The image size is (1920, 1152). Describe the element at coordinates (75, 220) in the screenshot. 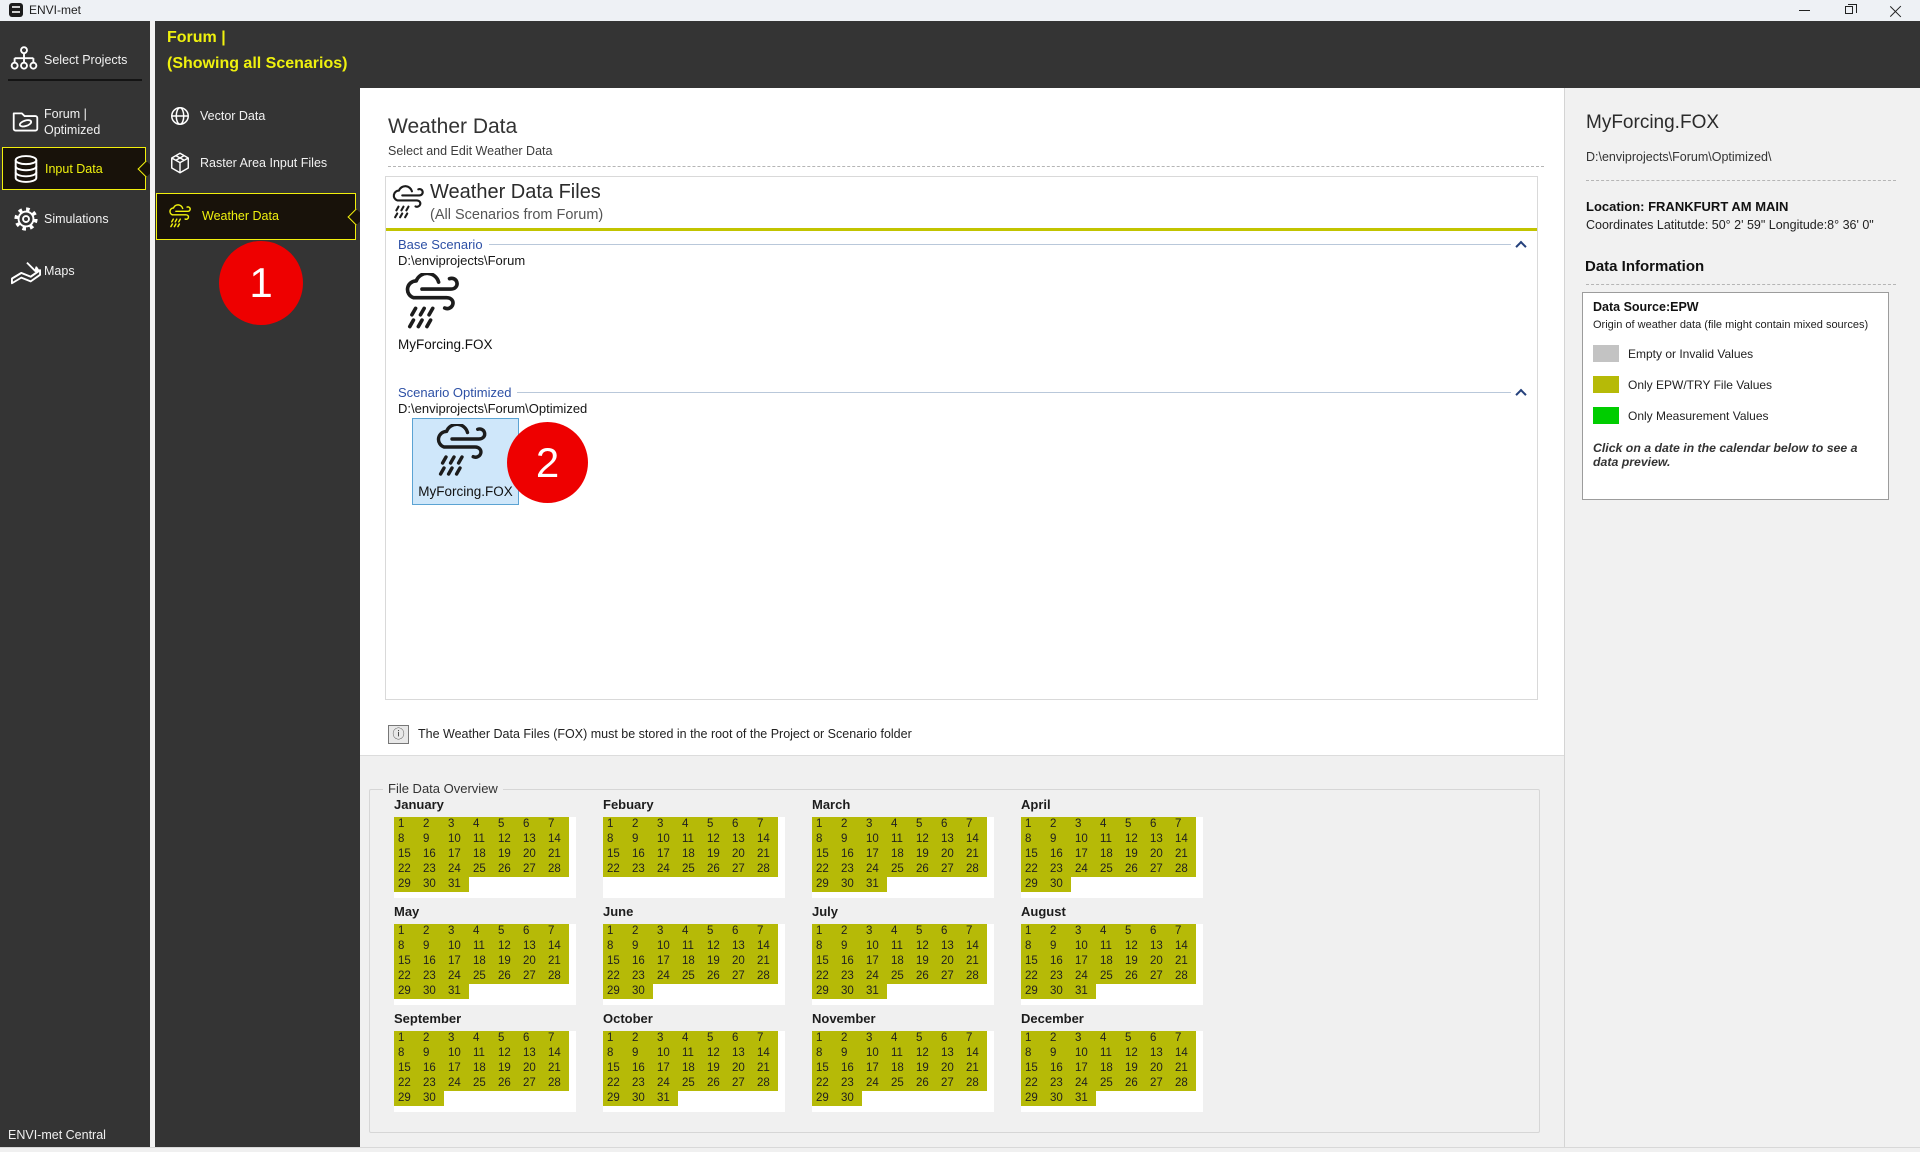

I see `sidebar-item-simulations: Simulations` at that location.